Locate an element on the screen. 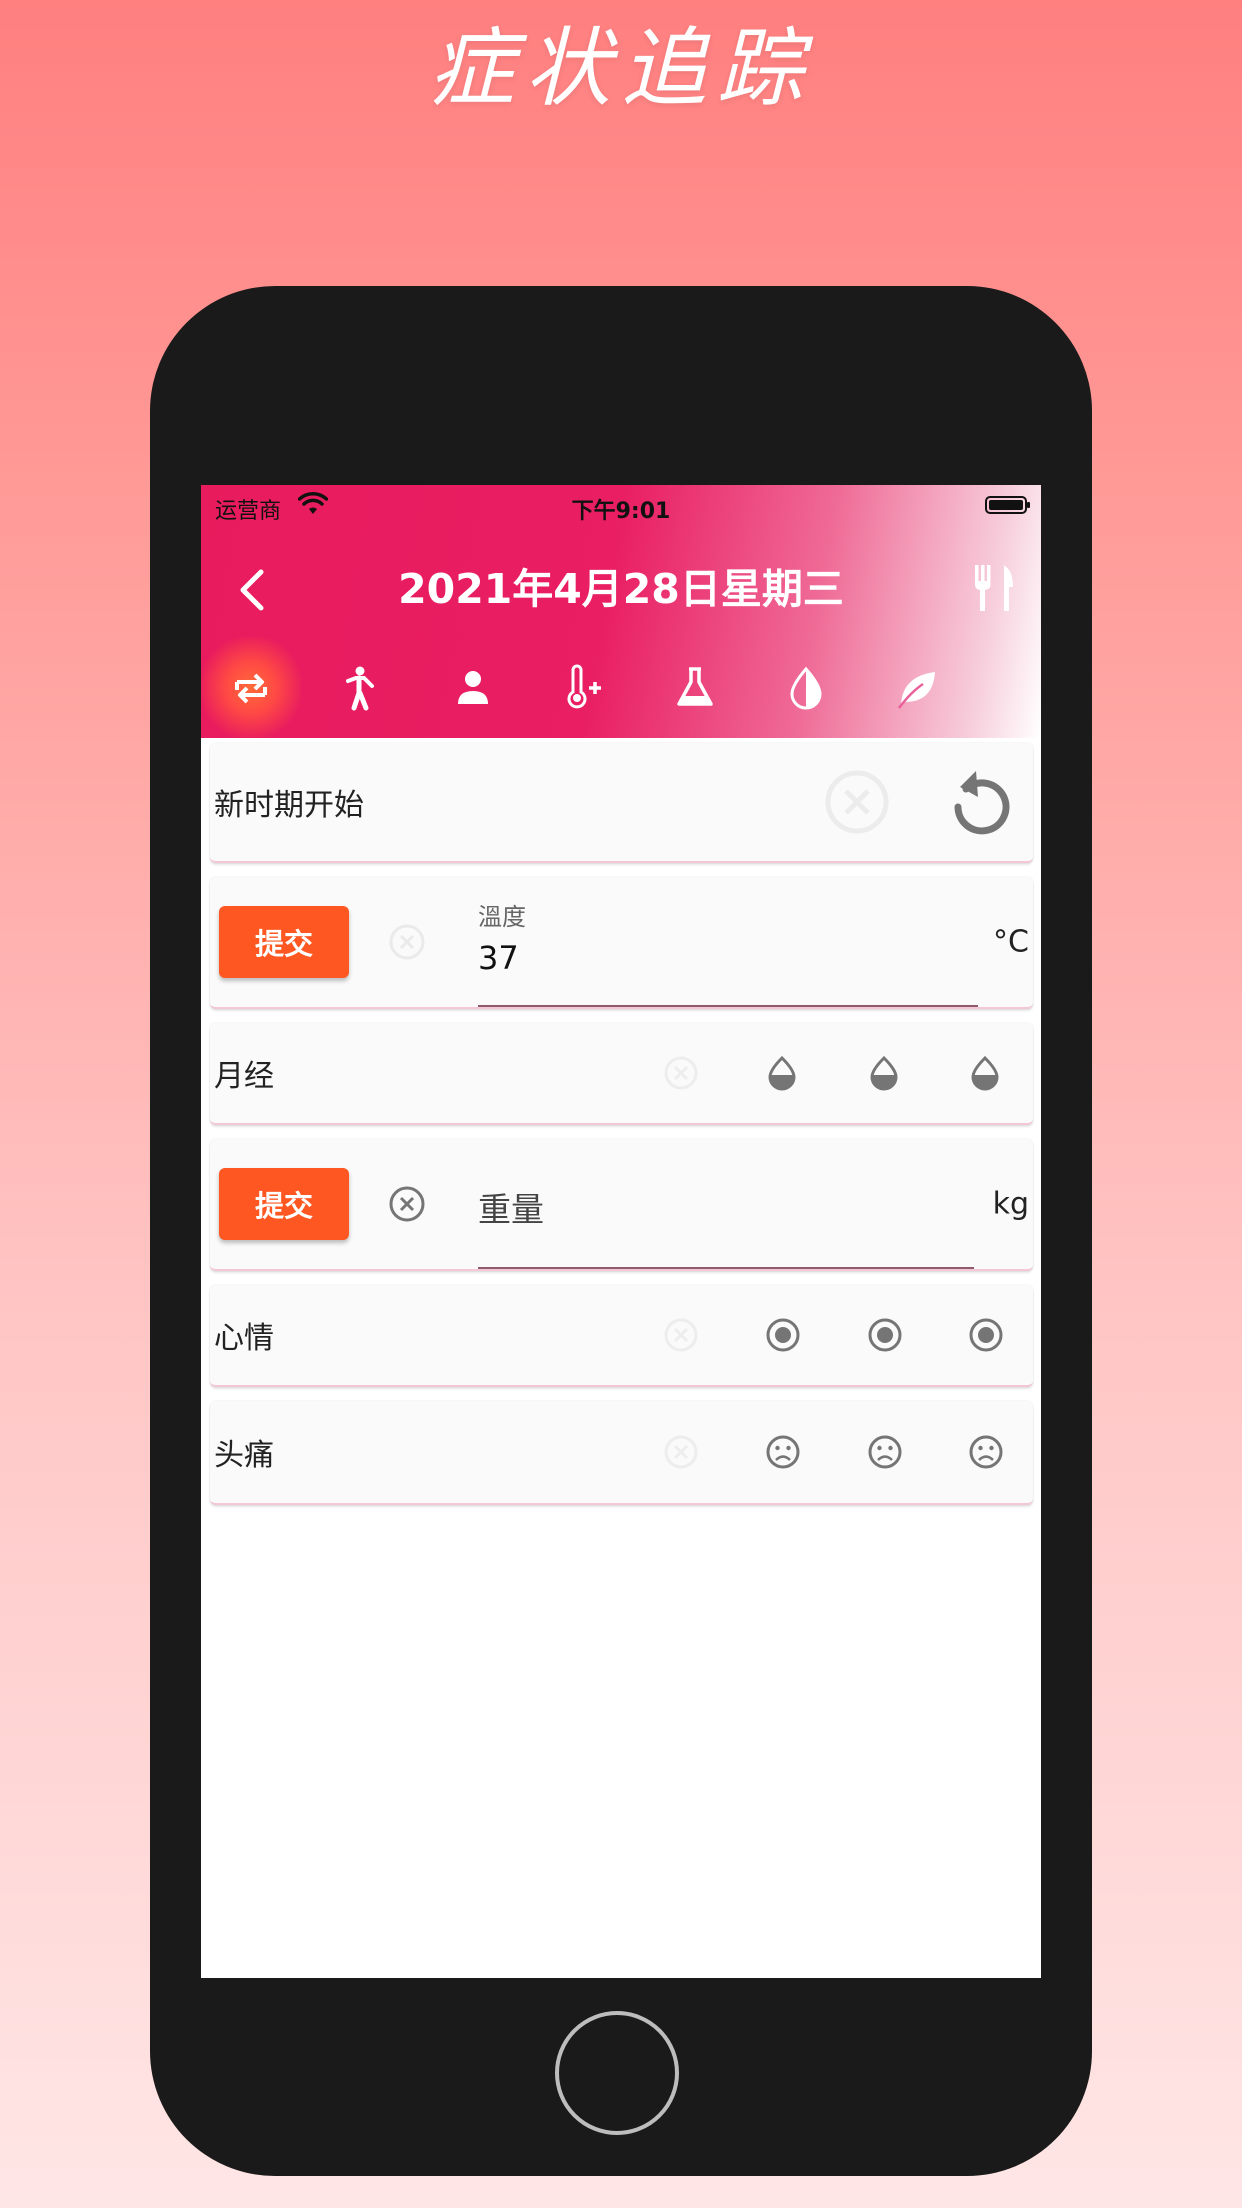 The height and width of the screenshot is (2208, 1242). home-button is located at coordinates (617, 2073).